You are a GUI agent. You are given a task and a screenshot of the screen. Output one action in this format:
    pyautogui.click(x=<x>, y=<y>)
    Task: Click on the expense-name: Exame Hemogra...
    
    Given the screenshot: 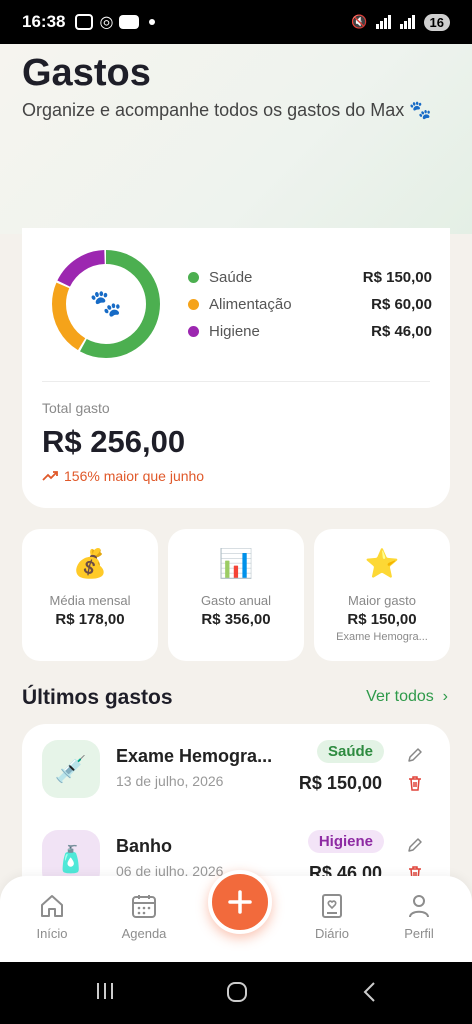 What is the action you would take?
    pyautogui.click(x=194, y=756)
    